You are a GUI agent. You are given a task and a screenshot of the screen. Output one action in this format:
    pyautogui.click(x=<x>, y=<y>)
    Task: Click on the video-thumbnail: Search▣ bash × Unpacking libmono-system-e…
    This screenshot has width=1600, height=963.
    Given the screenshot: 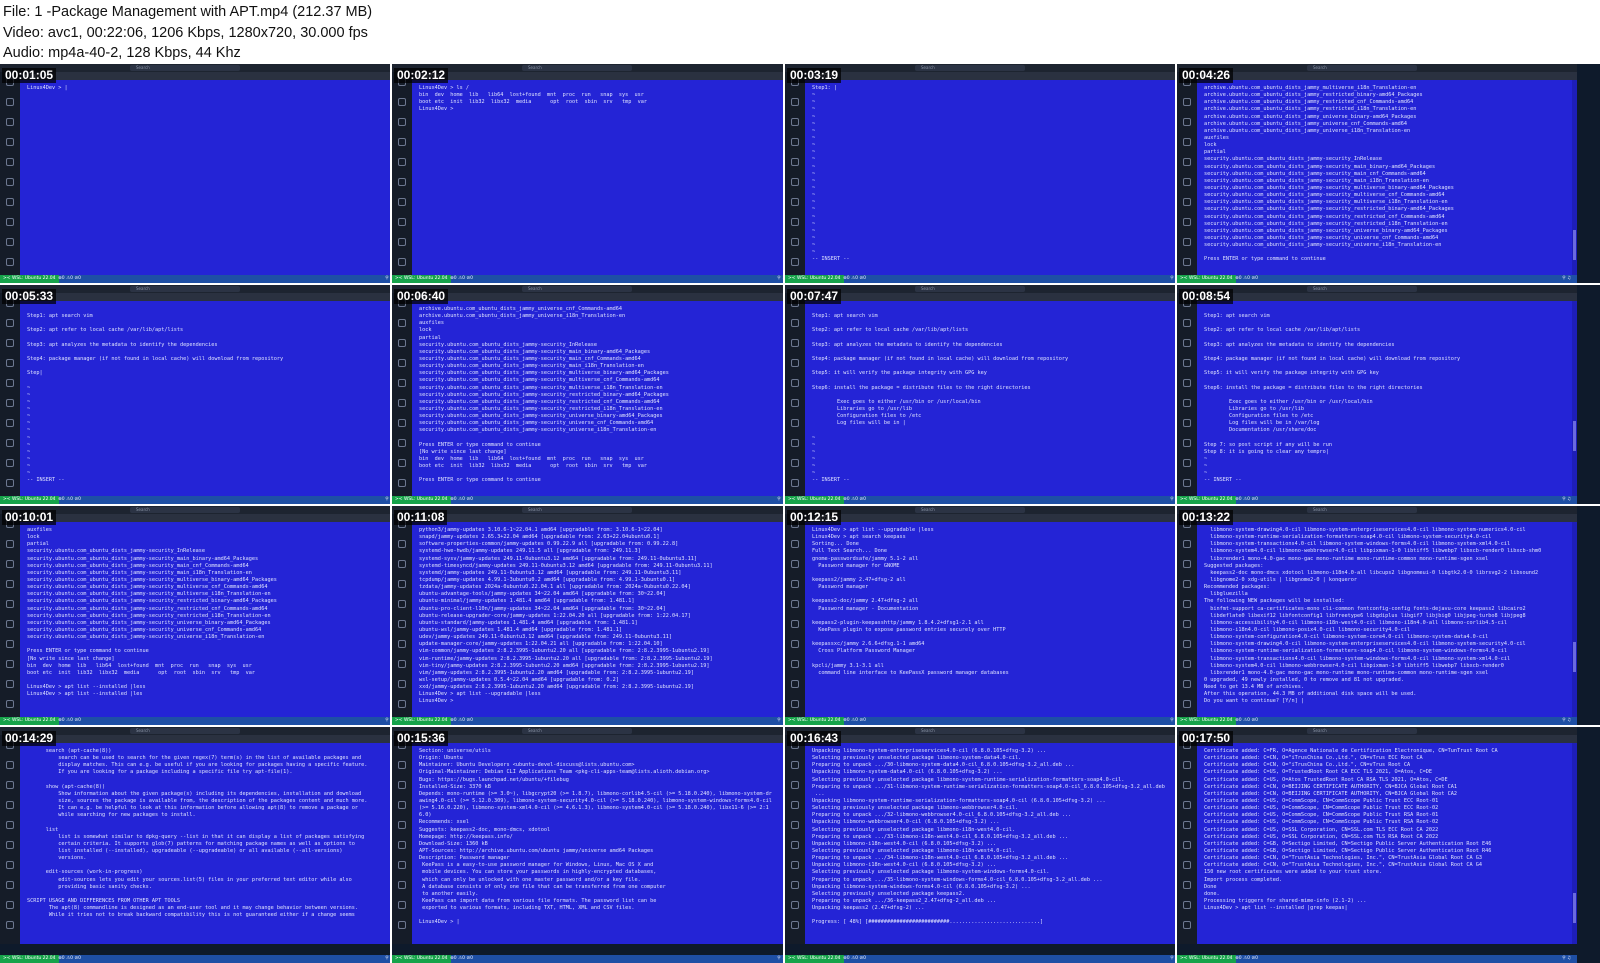 What is the action you would take?
    pyautogui.click(x=980, y=845)
    